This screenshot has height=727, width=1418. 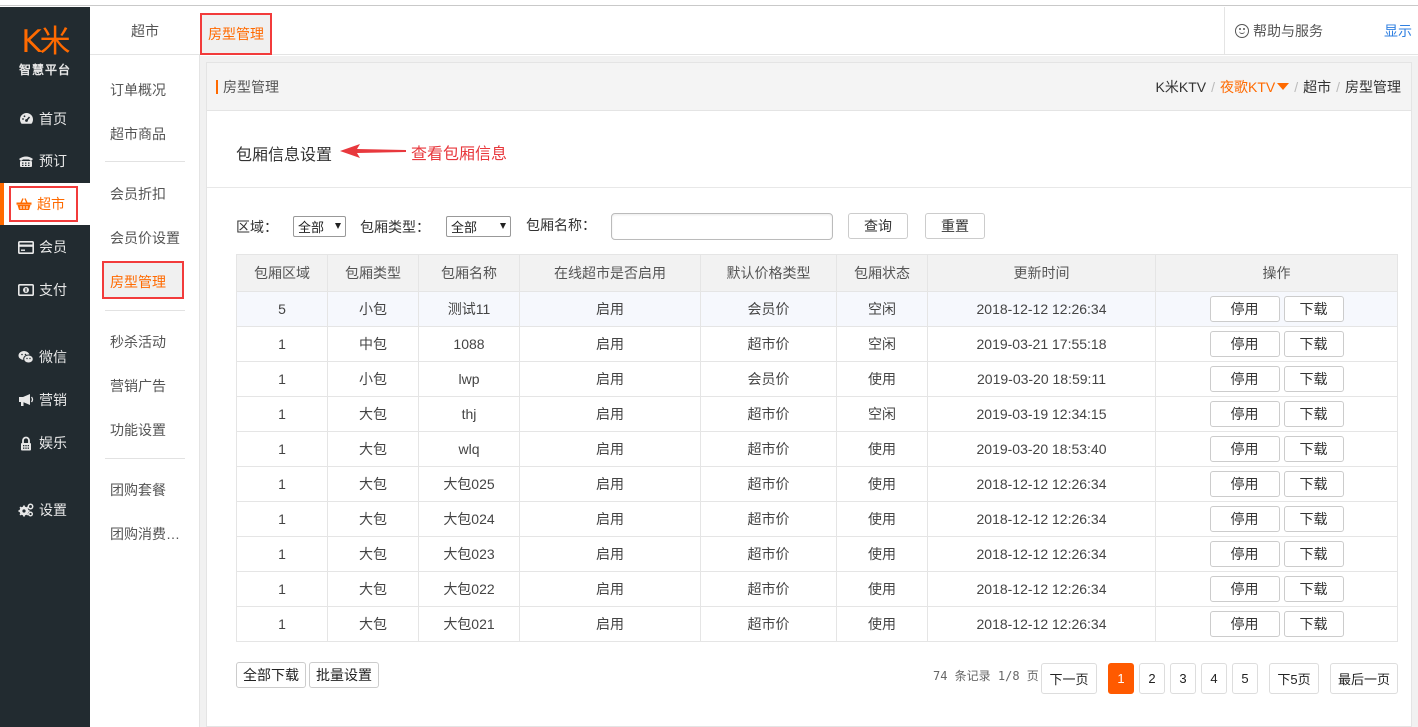 What do you see at coordinates (26, 290) in the screenshot?
I see `money-icon` at bounding box center [26, 290].